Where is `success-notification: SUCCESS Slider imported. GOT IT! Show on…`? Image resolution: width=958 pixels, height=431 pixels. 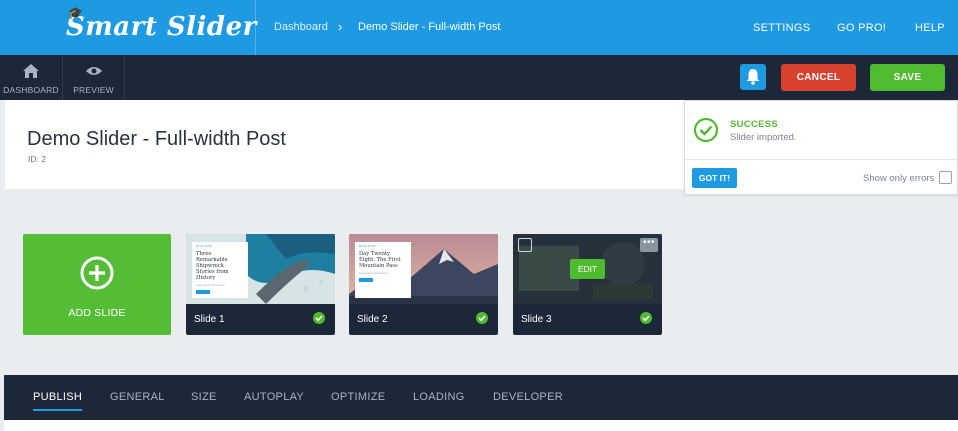
success-notification: SUCCESS Slider imported. GOT IT! Show on… is located at coordinates (821, 147).